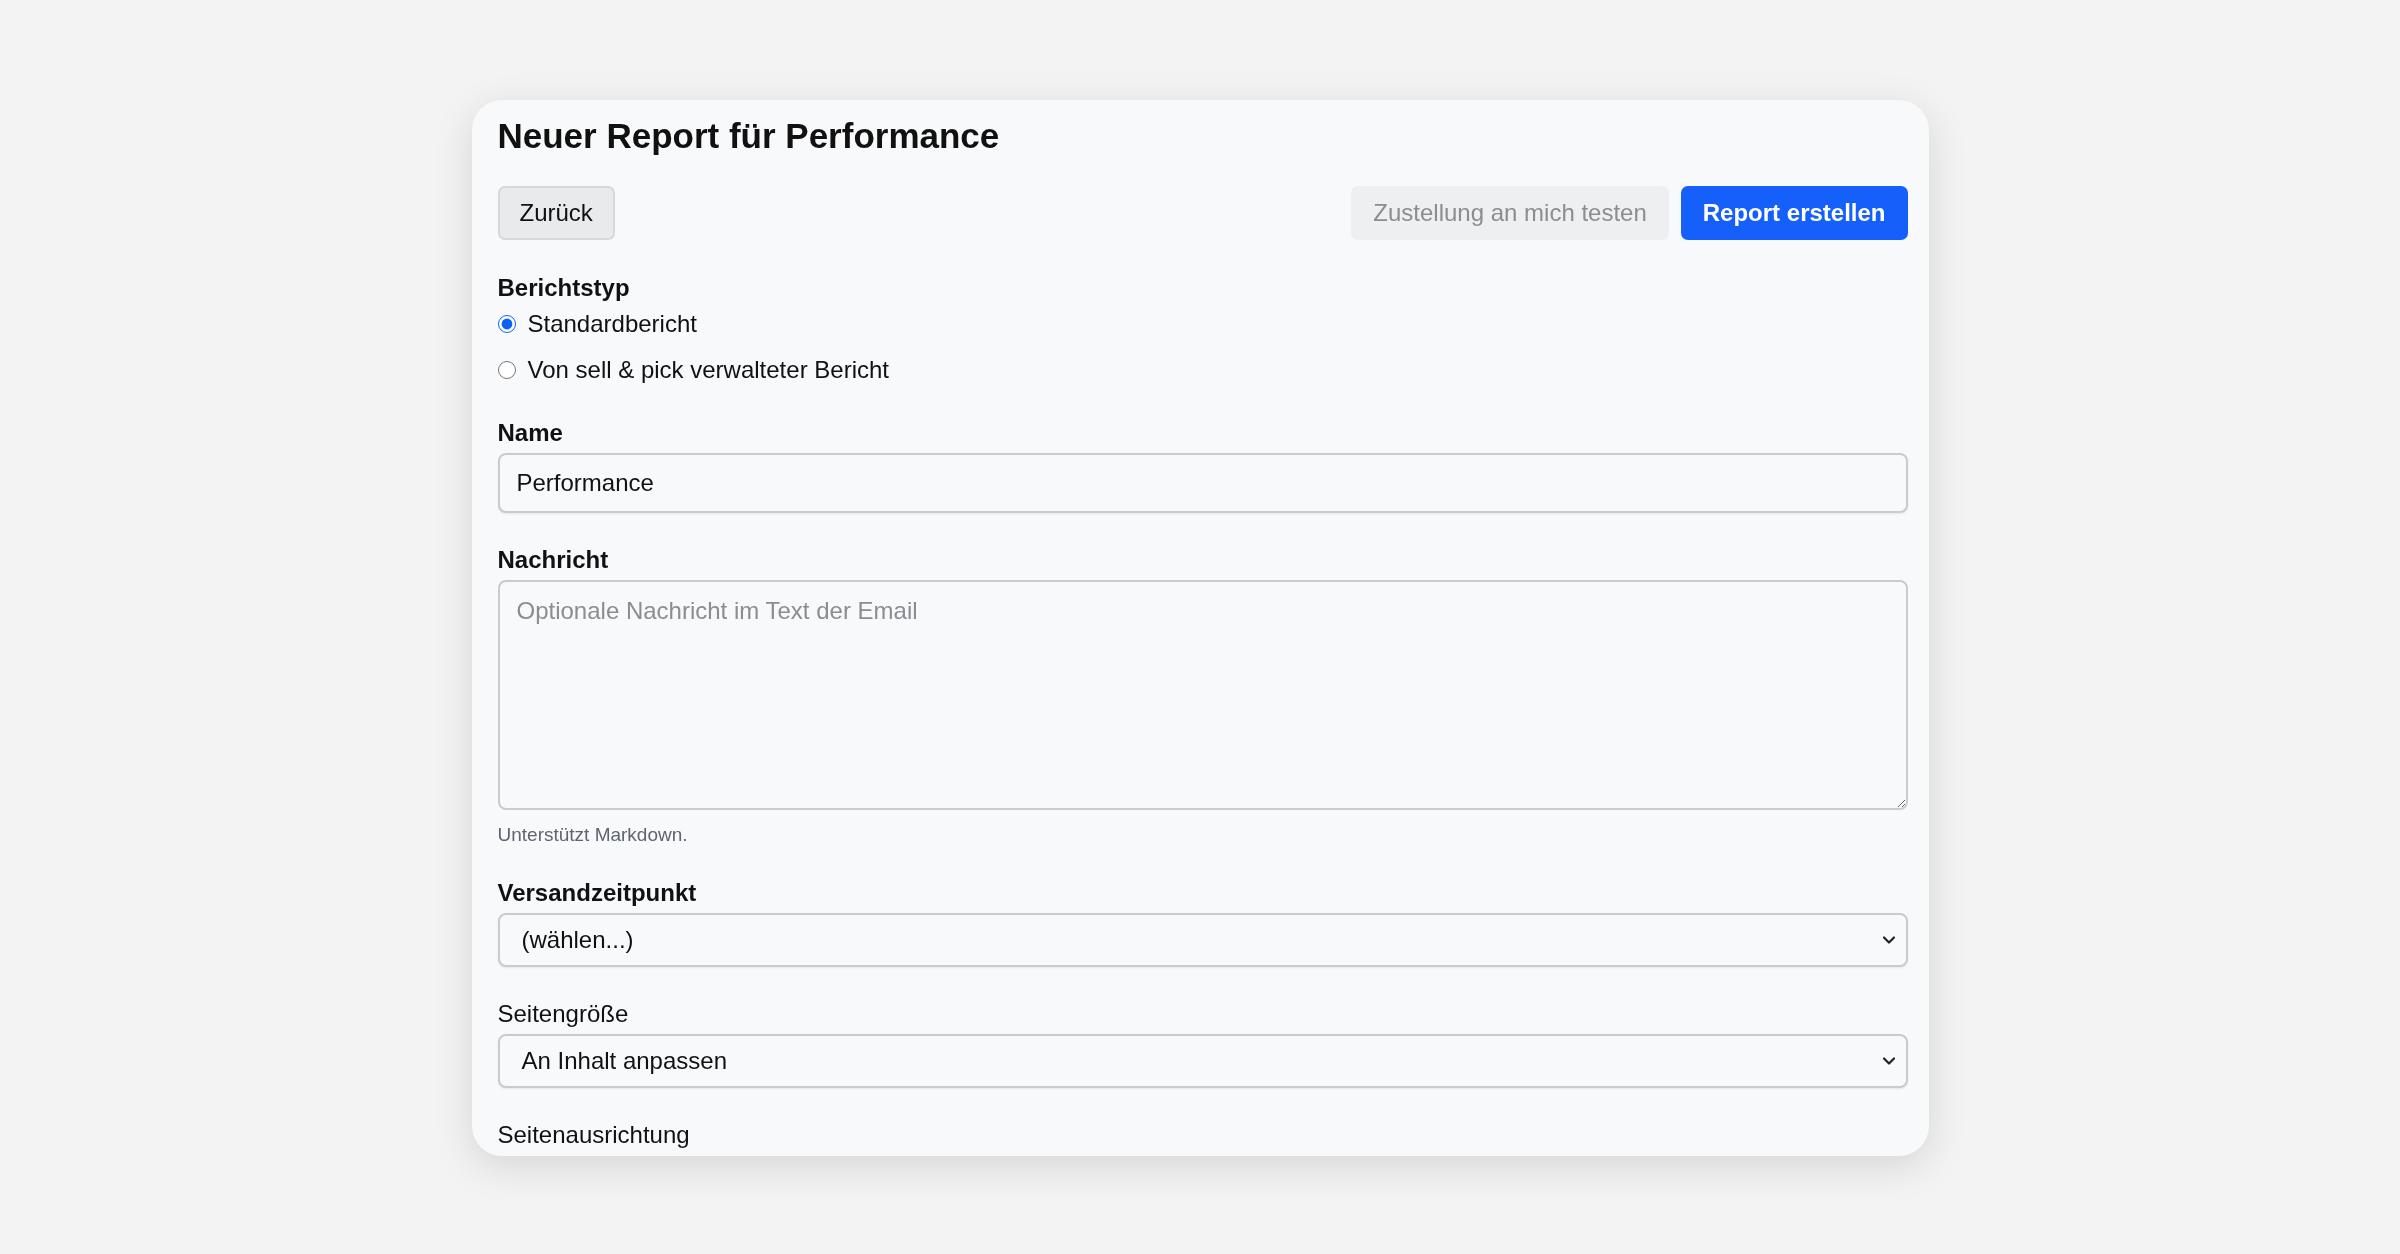 The image size is (2400, 1254). What do you see at coordinates (612, 324) in the screenshot?
I see `radio-label: Standardbericht` at bounding box center [612, 324].